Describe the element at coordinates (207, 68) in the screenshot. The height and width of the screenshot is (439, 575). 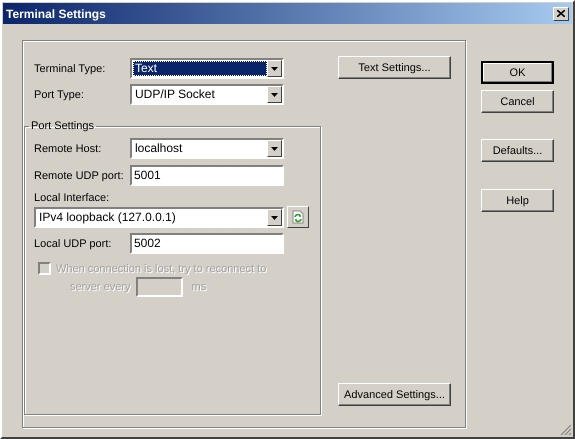
I see `dropdown: Text` at that location.